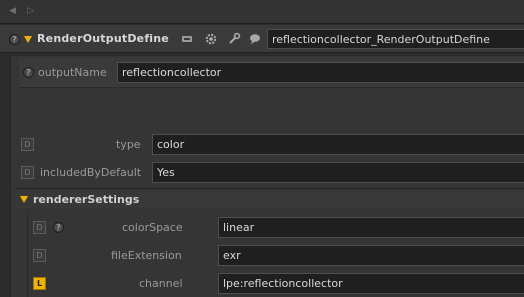 The width and height of the screenshot is (524, 297). What do you see at coordinates (152, 227) in the screenshot?
I see `color-space-label: colorSpace` at bounding box center [152, 227].